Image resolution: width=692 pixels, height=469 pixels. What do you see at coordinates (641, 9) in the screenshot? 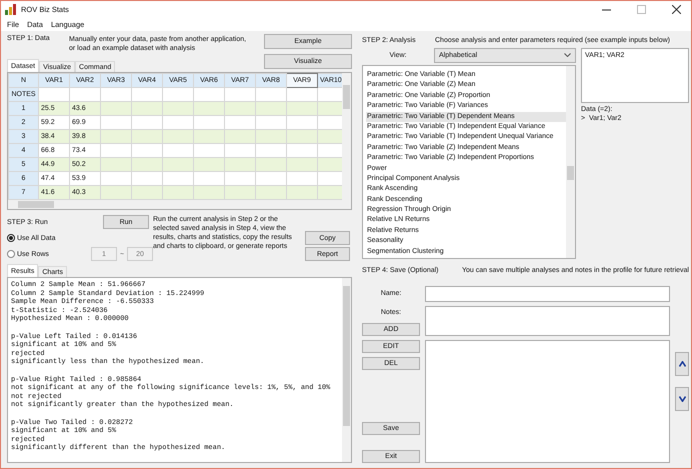
I see `maximize-icon` at bounding box center [641, 9].